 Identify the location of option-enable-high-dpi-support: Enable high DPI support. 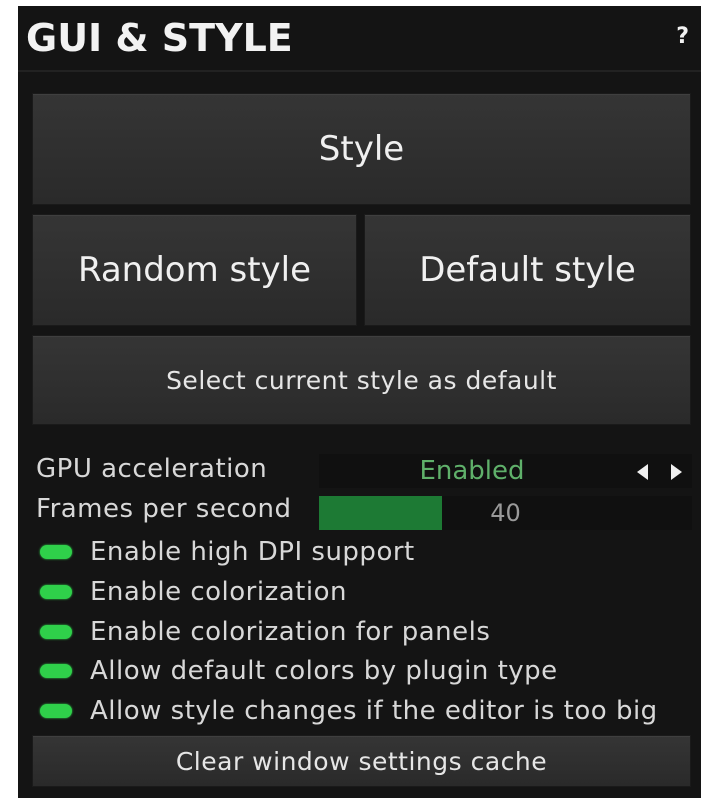
(227, 552).